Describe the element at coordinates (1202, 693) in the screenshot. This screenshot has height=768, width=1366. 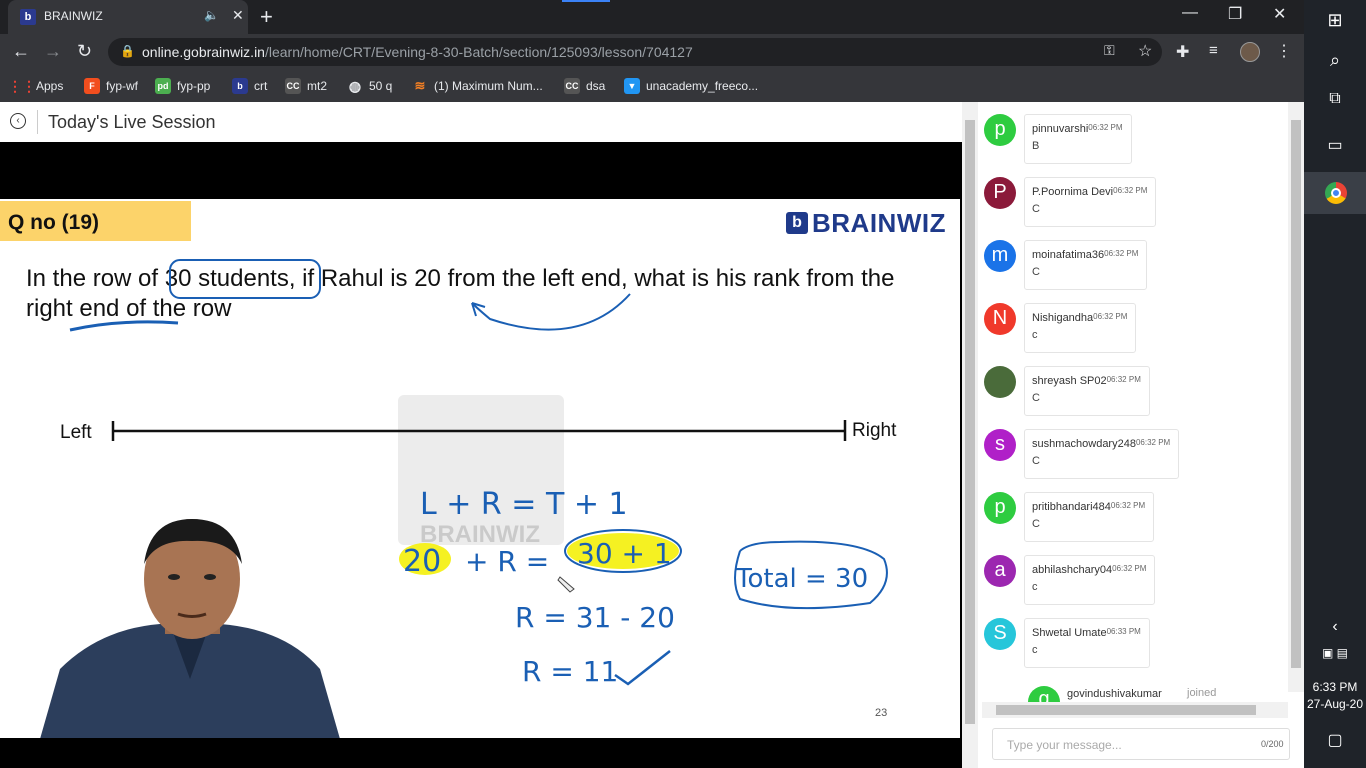
I see `joined-text: joined` at that location.